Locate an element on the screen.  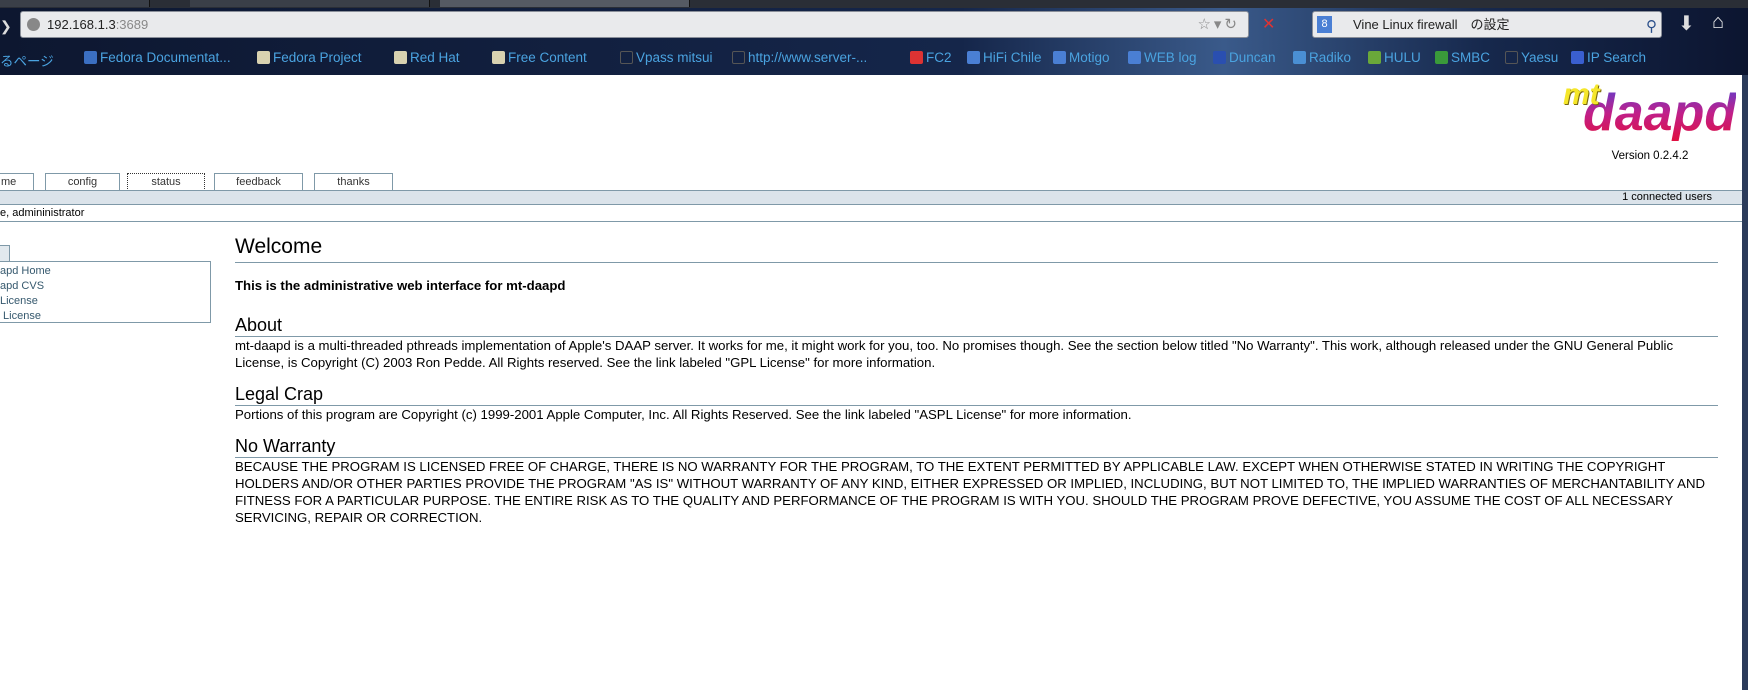
bookmark-item: Free Content is located at coordinates (539, 57).